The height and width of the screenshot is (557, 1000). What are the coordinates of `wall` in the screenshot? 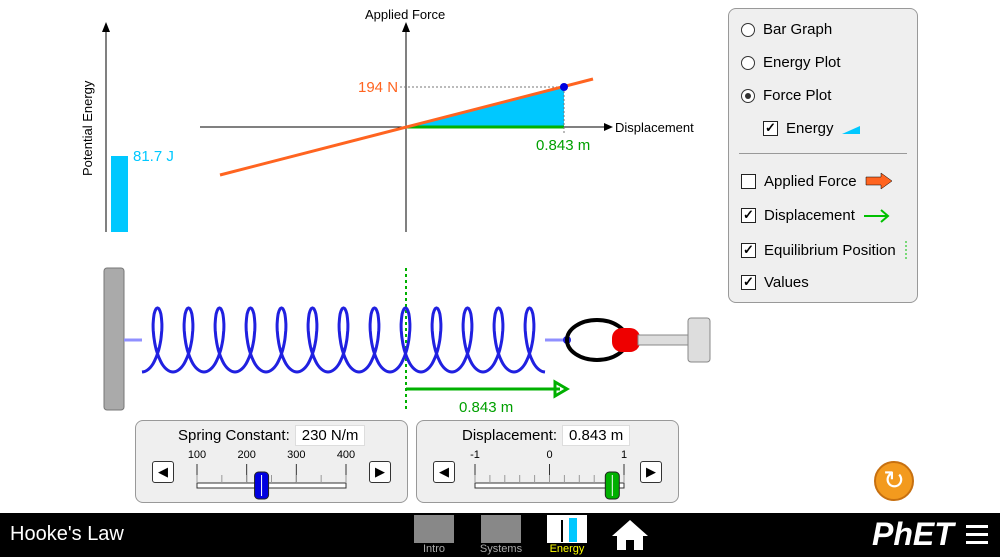 It's located at (114, 339).